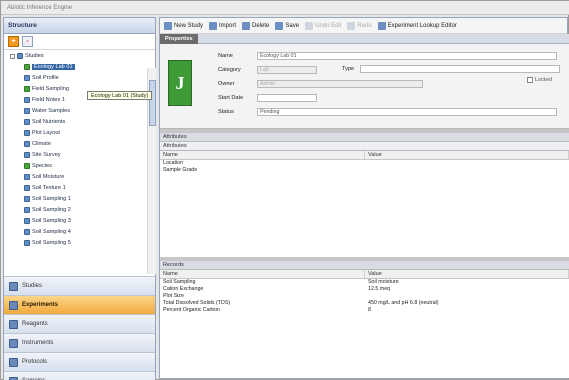 This screenshot has height=380, width=569. Describe the element at coordinates (47, 210) in the screenshot. I see `tree-node: Soil Sampling 2` at that location.